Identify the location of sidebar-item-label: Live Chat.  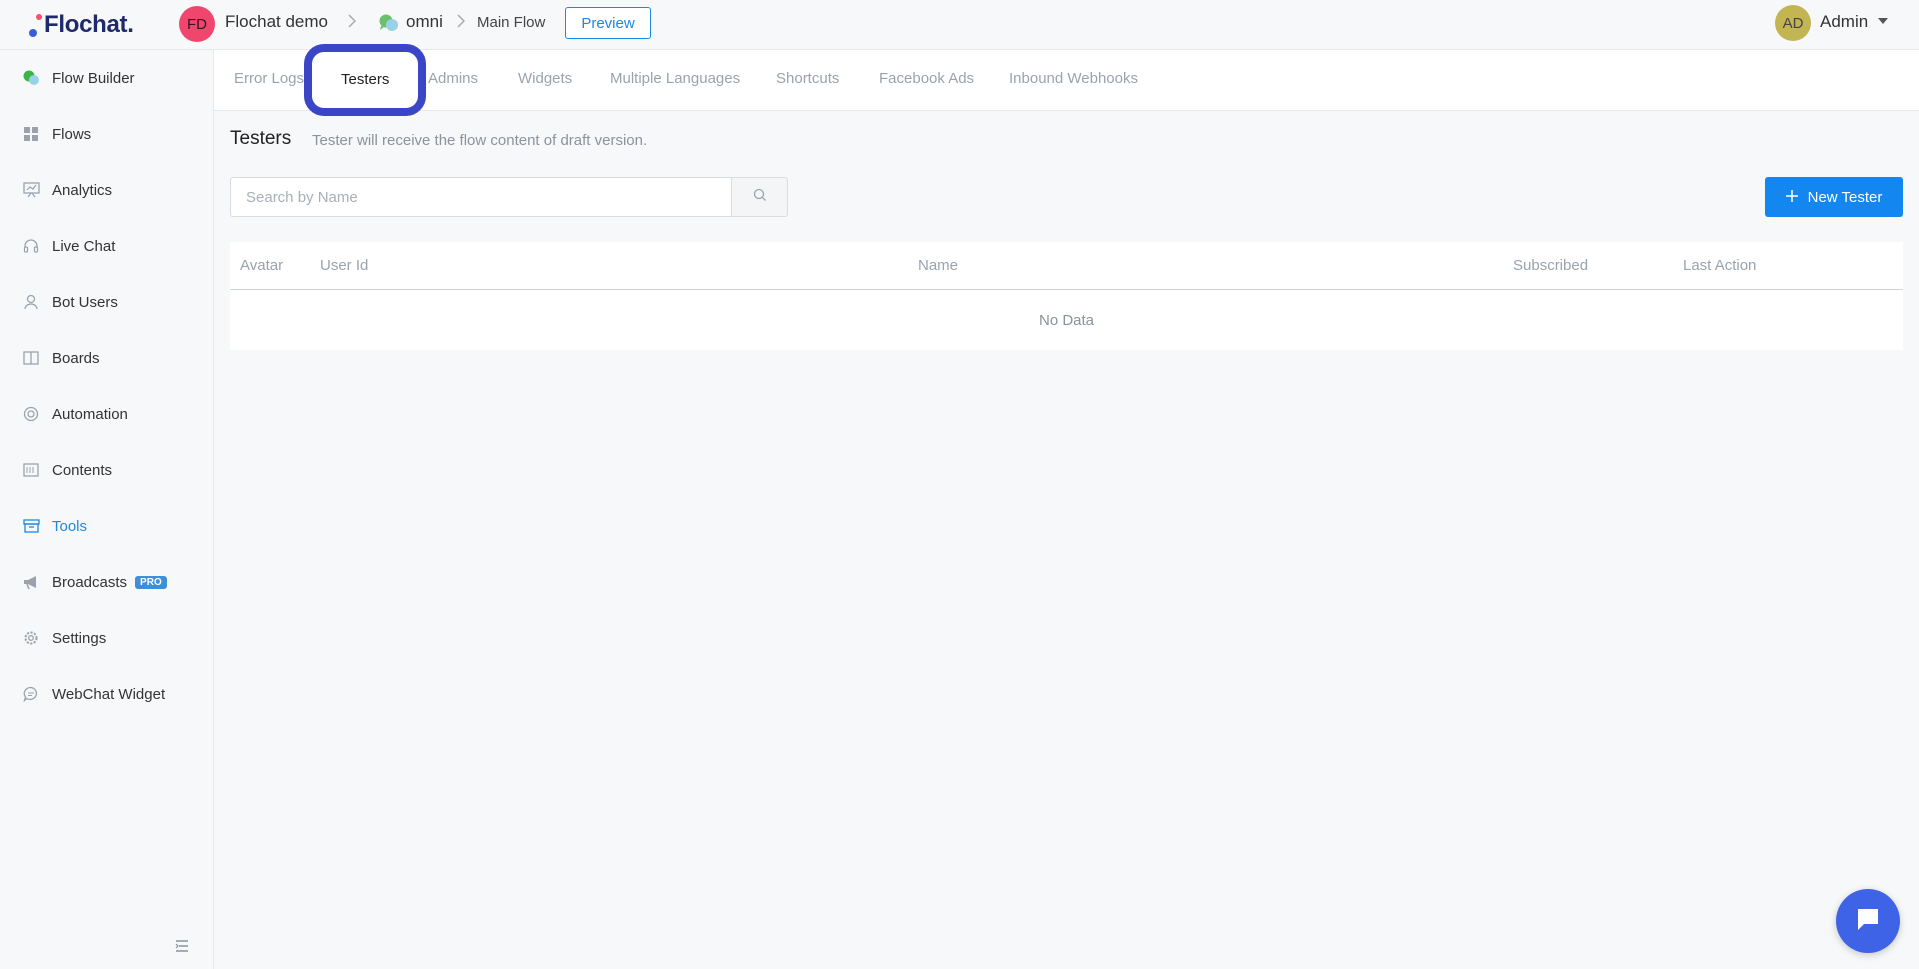
(84, 246).